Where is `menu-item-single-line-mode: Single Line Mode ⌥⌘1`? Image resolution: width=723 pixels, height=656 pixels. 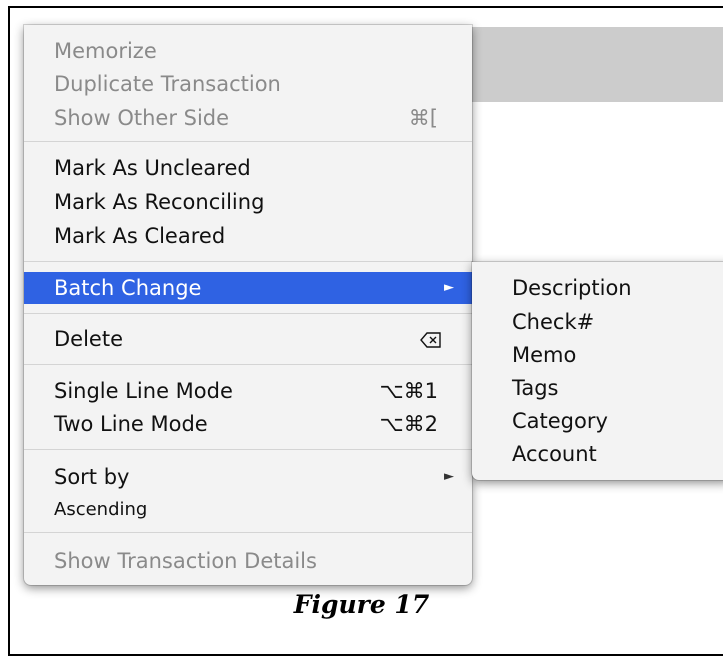
menu-item-single-line-mode: Single Line Mode ⌥⌘1 is located at coordinates (248, 391).